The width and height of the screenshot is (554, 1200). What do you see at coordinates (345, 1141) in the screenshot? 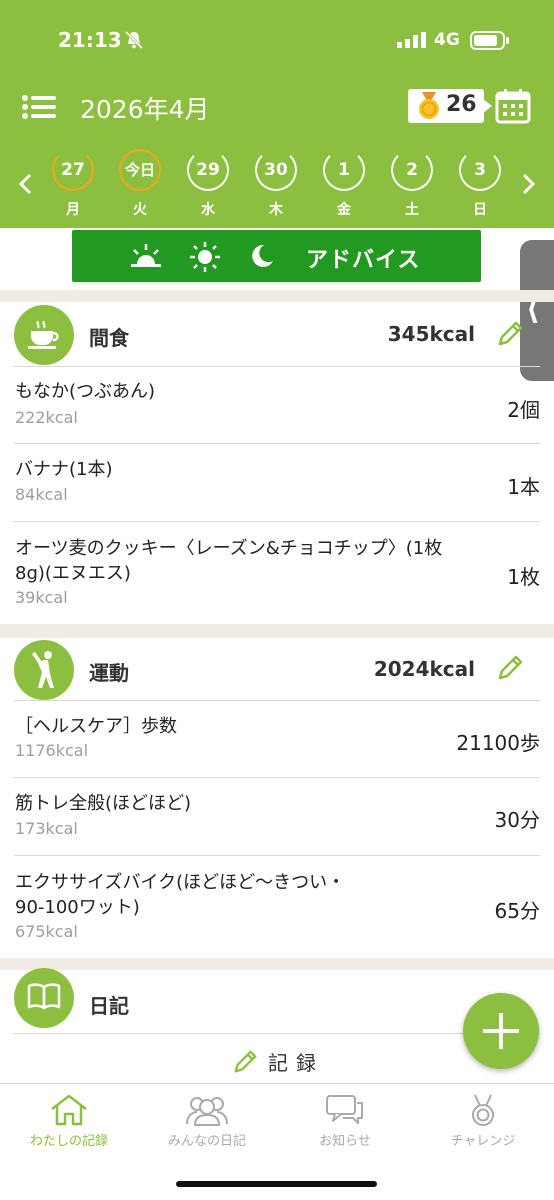
I see `tab-label: お知らせ` at bounding box center [345, 1141].